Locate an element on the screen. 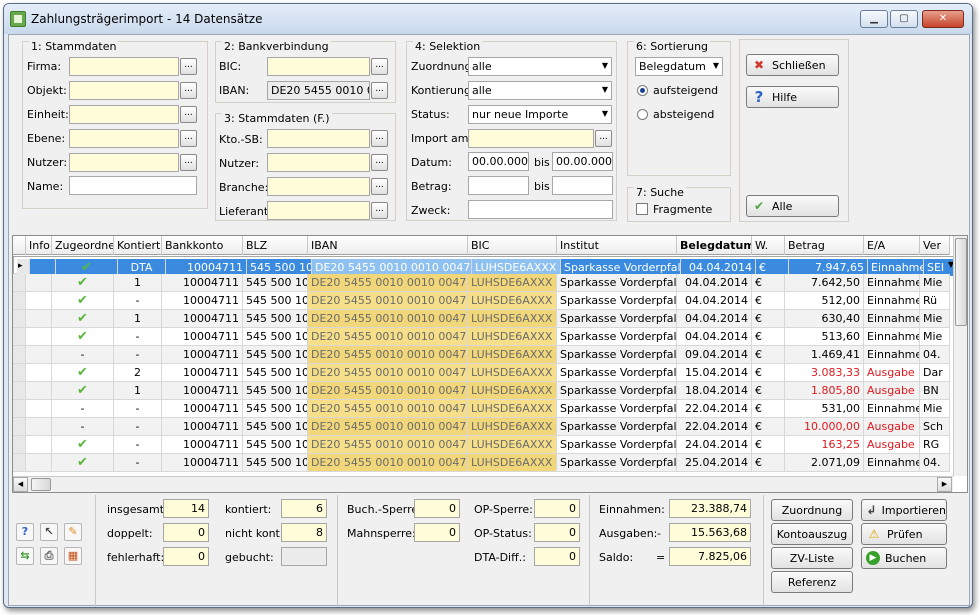 Image resolution: width=980 pixels, height=615 pixels. hilfe-button: ? Hilfe is located at coordinates (792, 97).